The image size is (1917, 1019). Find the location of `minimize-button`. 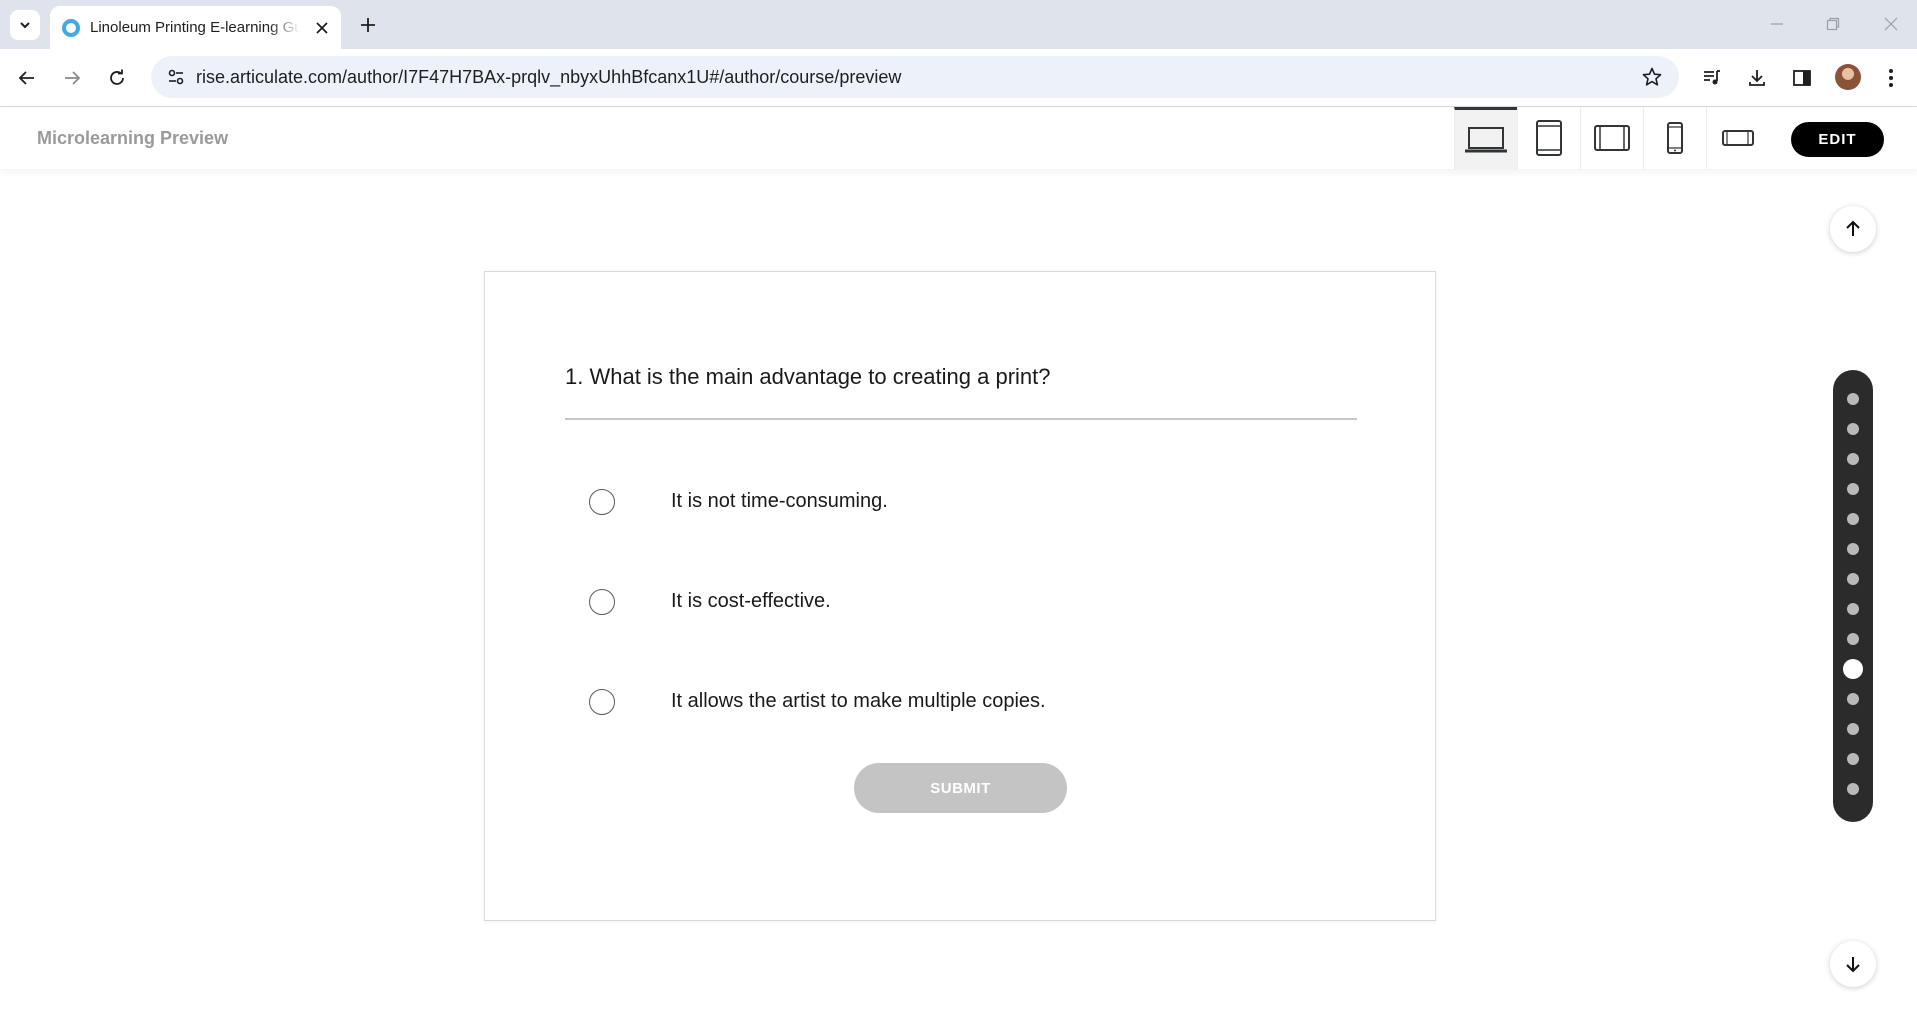

minimize-button is located at coordinates (1777, 24).